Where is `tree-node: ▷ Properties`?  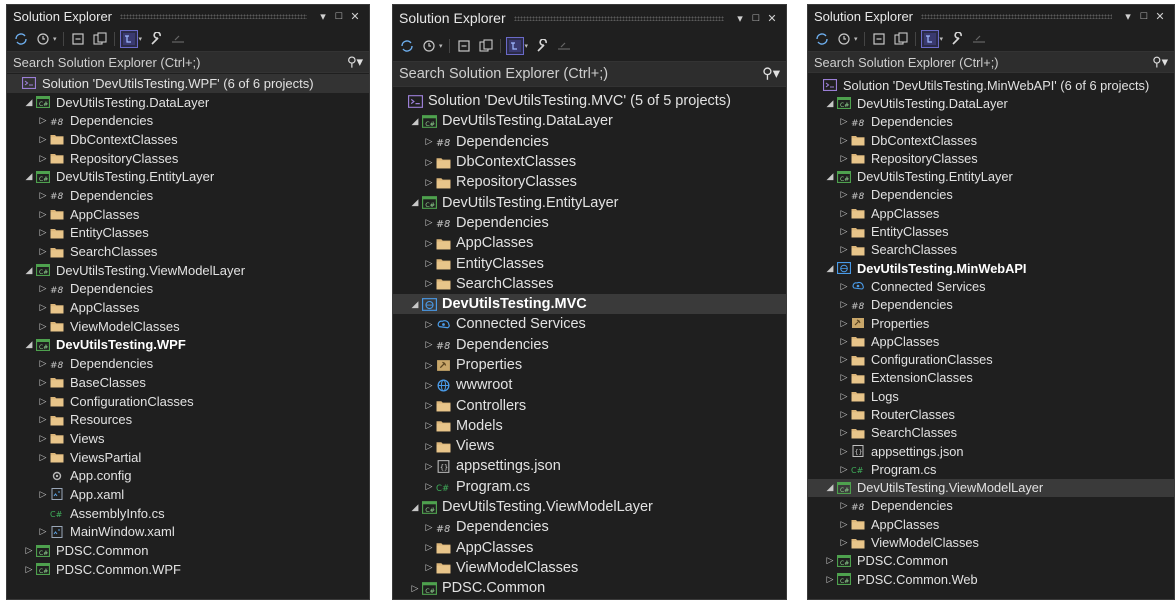
tree-node: ▷ Properties is located at coordinates (589, 365).